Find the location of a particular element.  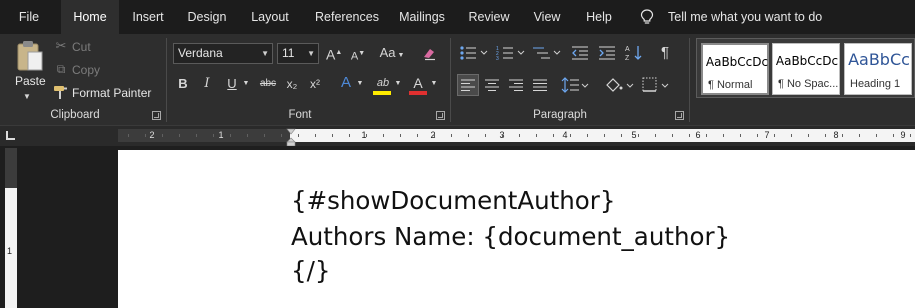

paragraph-group-label: Paragraph is located at coordinates (560, 115).